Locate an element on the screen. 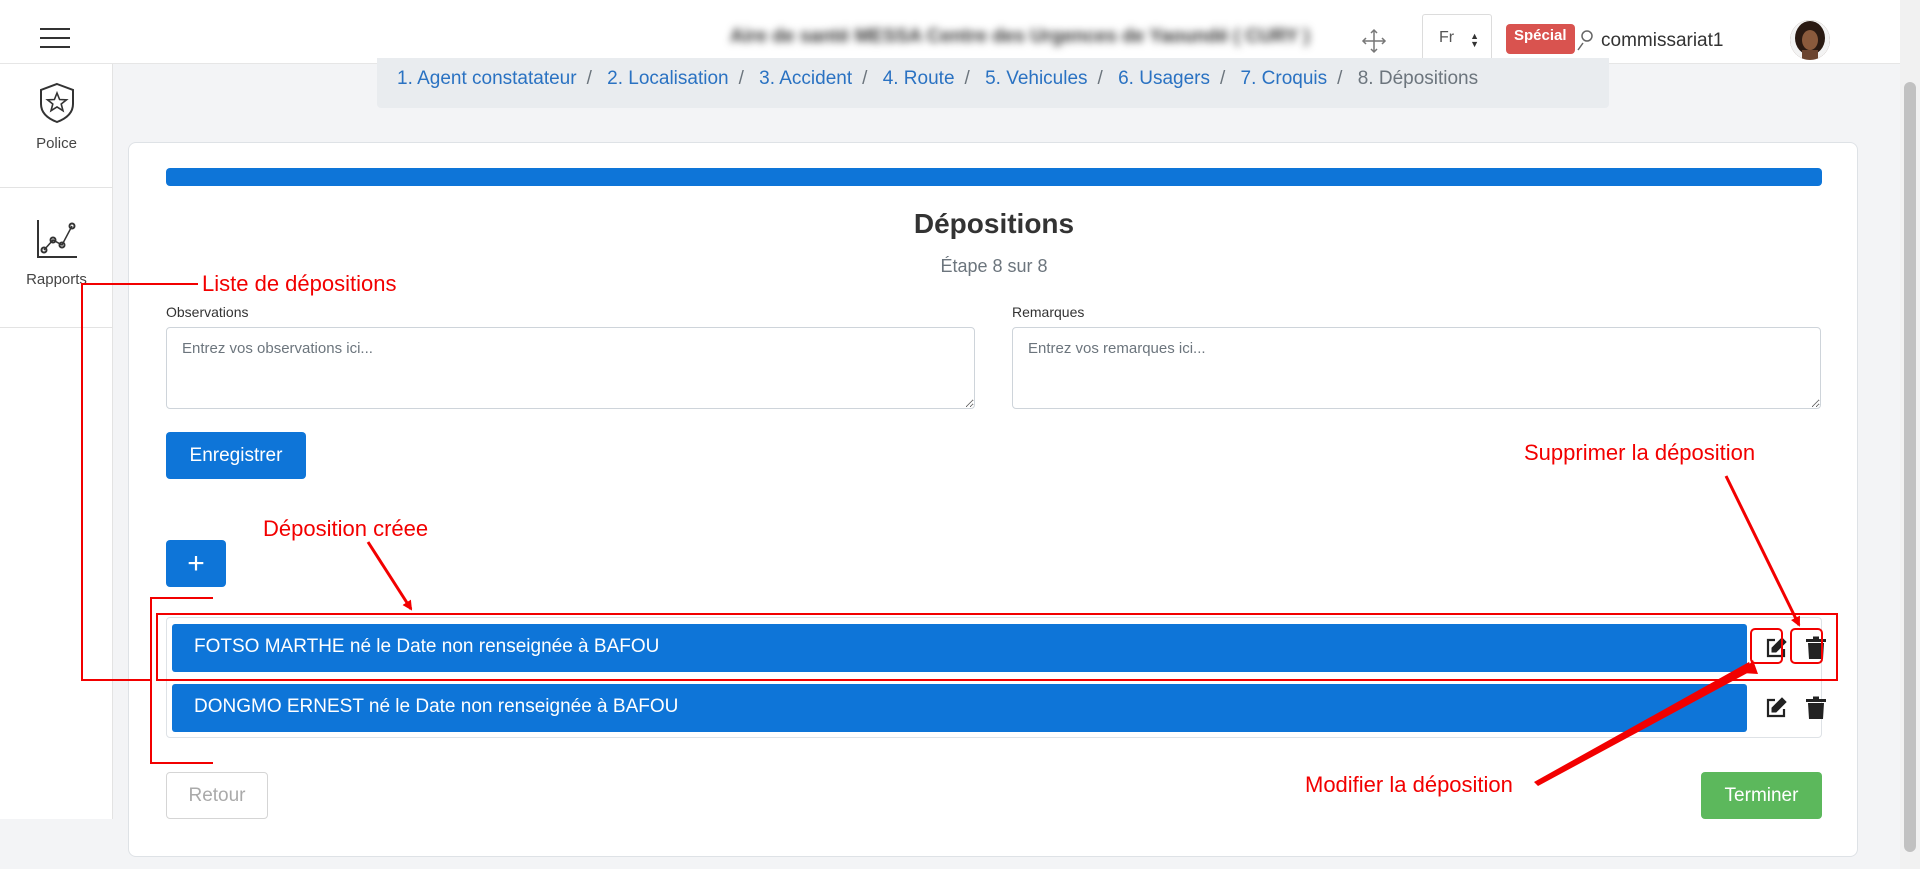 This screenshot has height=869, width=1920. step-2-link: 2. Localisation is located at coordinates (667, 78).